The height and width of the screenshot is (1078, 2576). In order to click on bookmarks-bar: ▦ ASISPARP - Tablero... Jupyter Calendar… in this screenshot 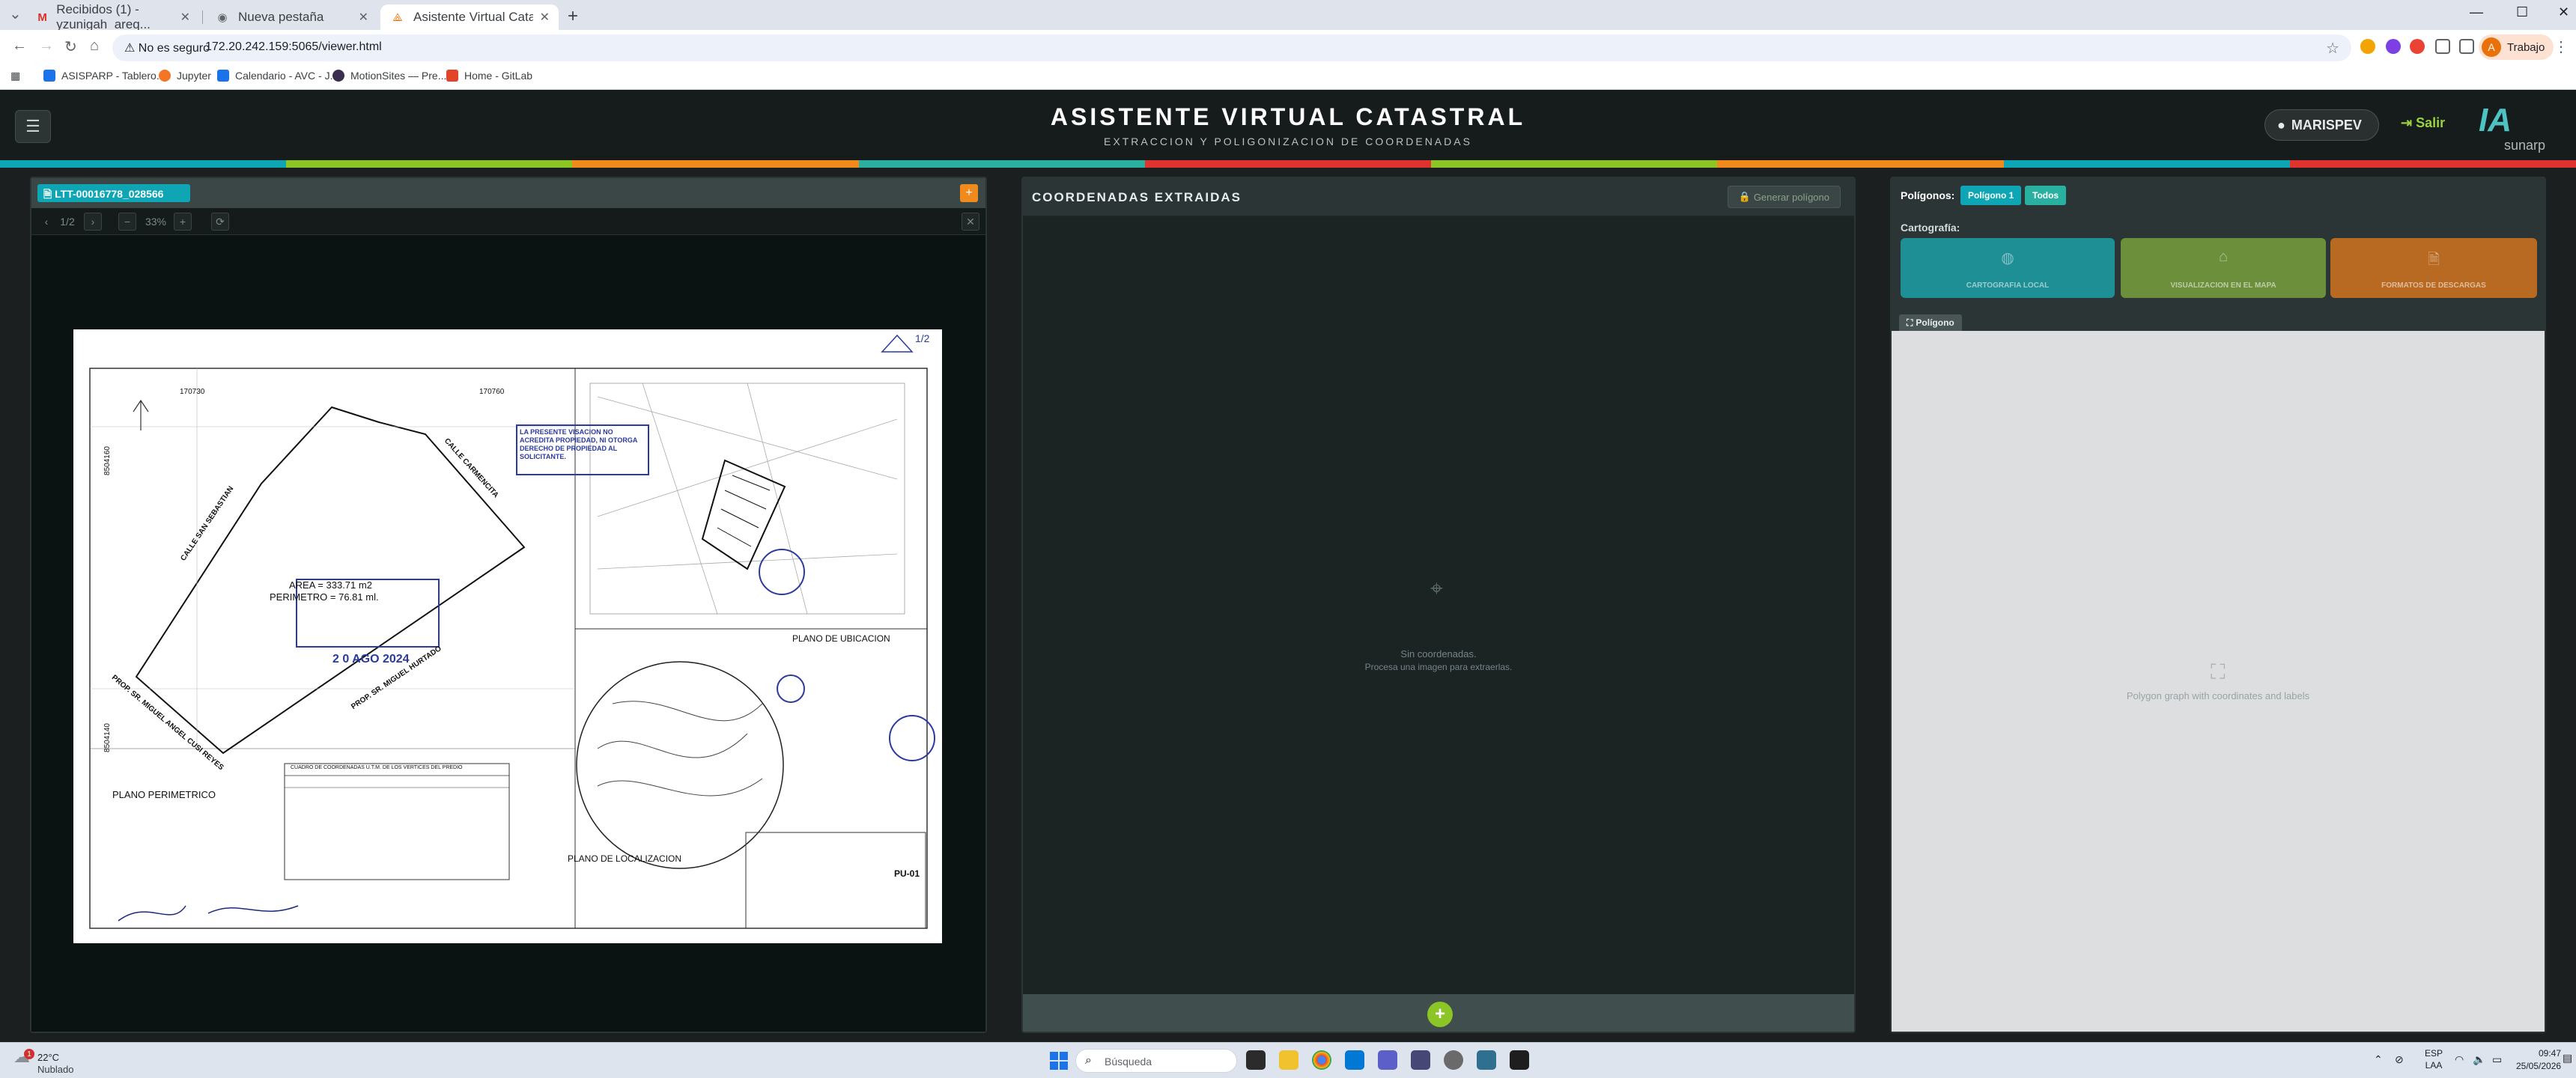, I will do `click(1288, 77)`.